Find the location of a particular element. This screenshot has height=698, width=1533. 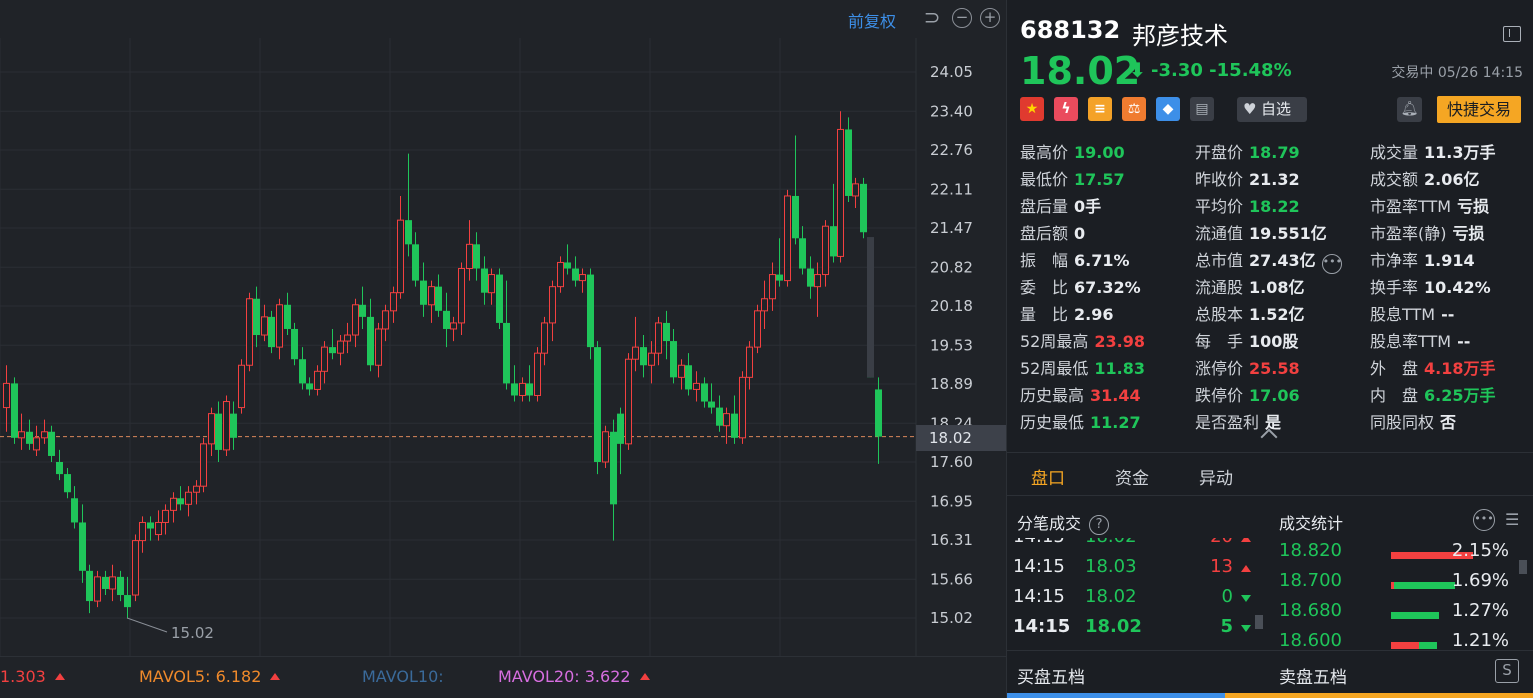

zoom-in-icon: + is located at coordinates (990, 18).